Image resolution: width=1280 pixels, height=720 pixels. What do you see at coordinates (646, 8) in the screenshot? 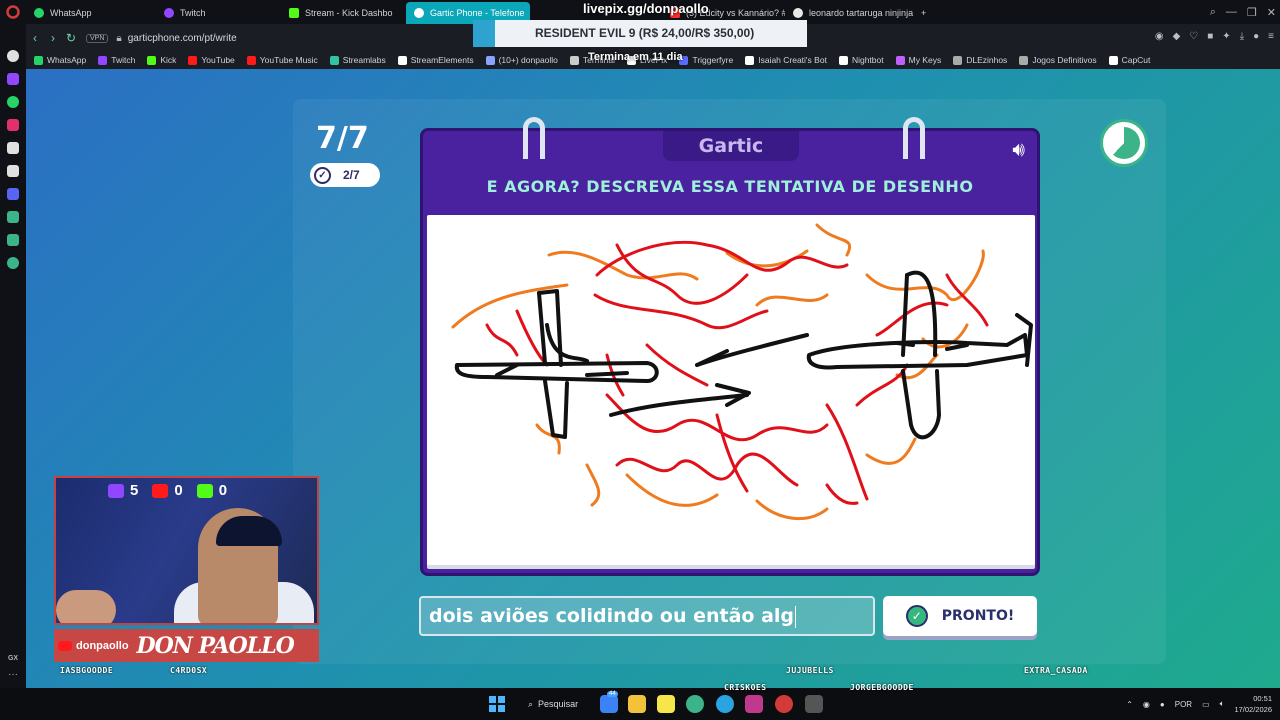
I see `livepix-url: livepix.gg/donpaollo` at bounding box center [646, 8].